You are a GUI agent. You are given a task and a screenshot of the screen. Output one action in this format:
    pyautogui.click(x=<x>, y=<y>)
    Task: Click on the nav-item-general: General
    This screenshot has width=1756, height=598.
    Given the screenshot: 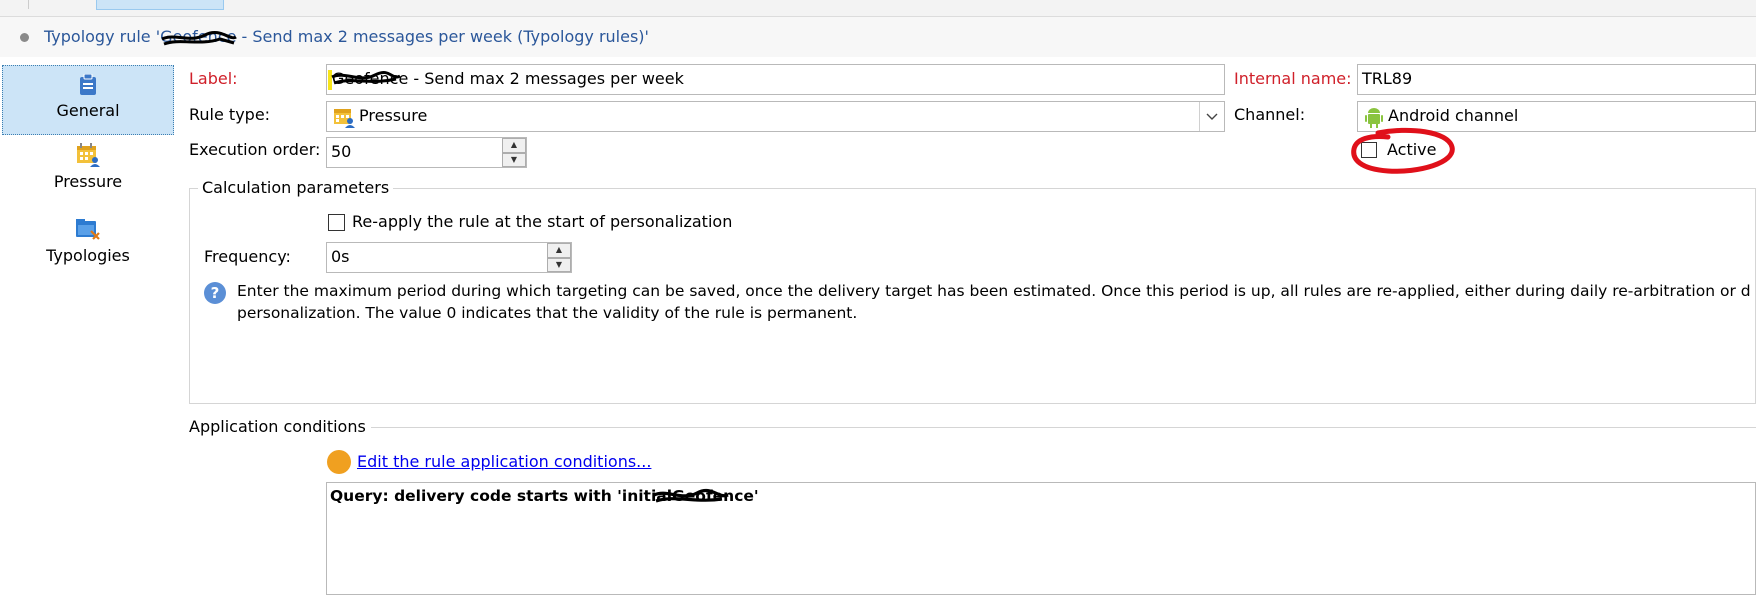 What is the action you would take?
    pyautogui.click(x=88, y=100)
    